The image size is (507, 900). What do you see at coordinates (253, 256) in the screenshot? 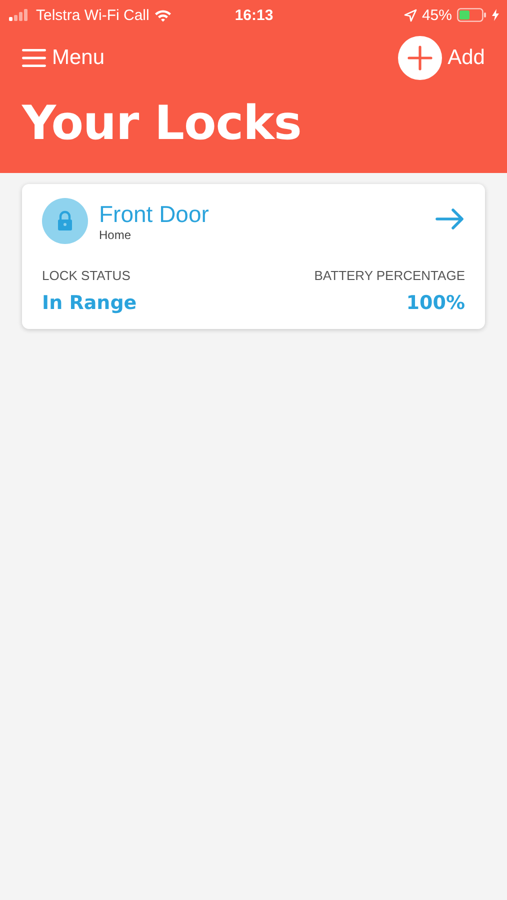
I see `lock-card: Front Door Home LOCK STATUS In Range BATTERY PERCENTAGE 100%` at bounding box center [253, 256].